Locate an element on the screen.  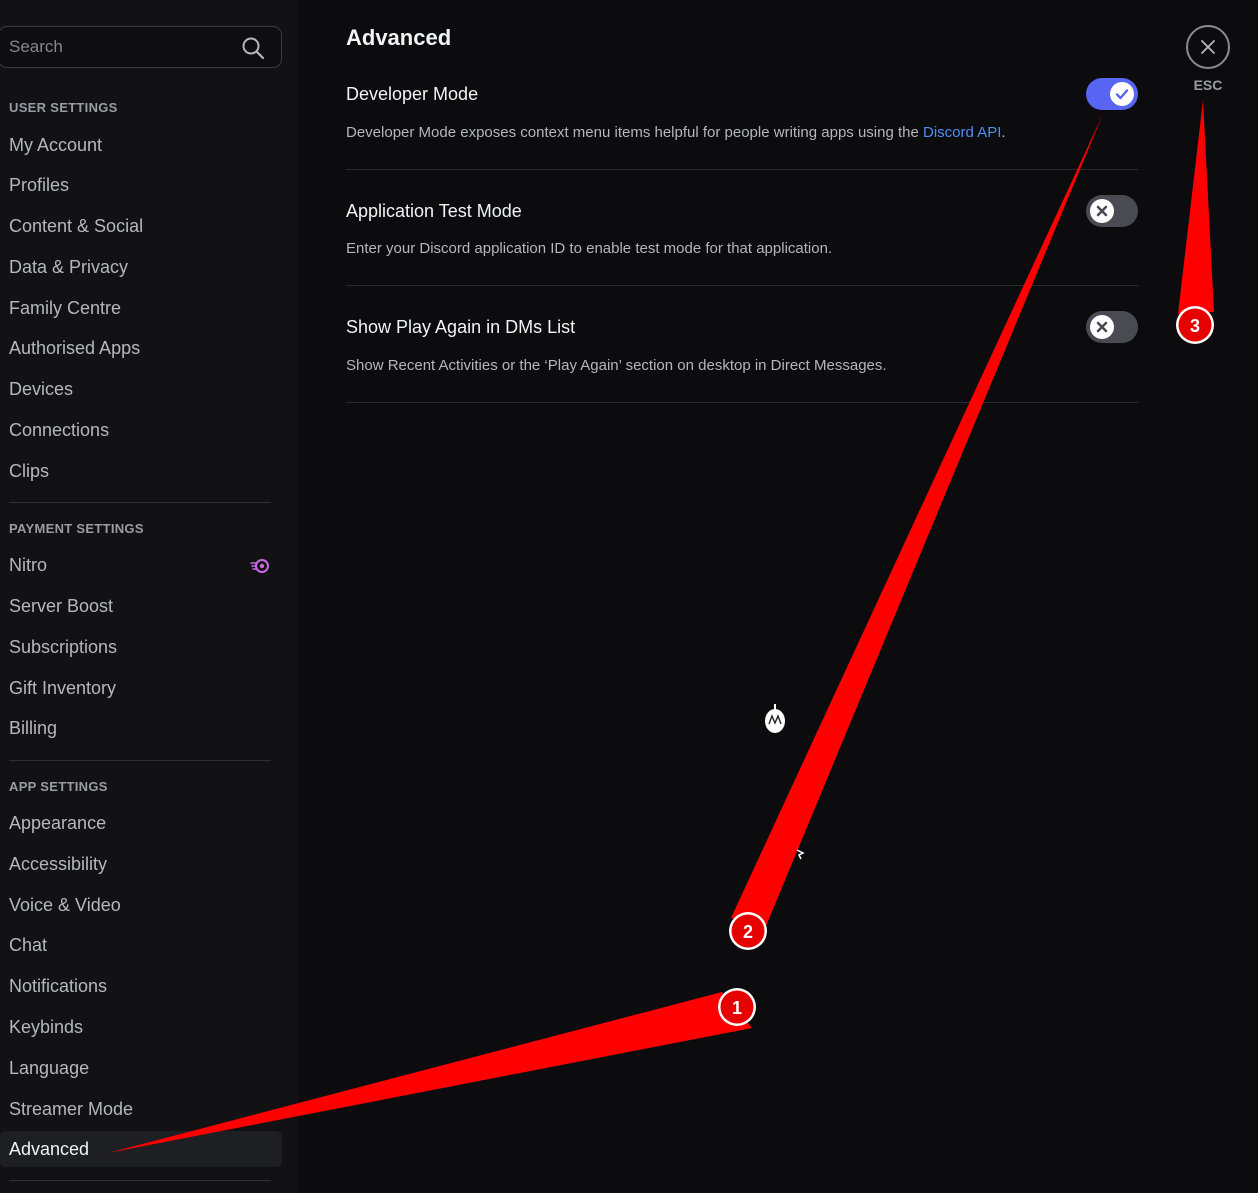
annotation-marker-2: 2 is located at coordinates (748, 931).